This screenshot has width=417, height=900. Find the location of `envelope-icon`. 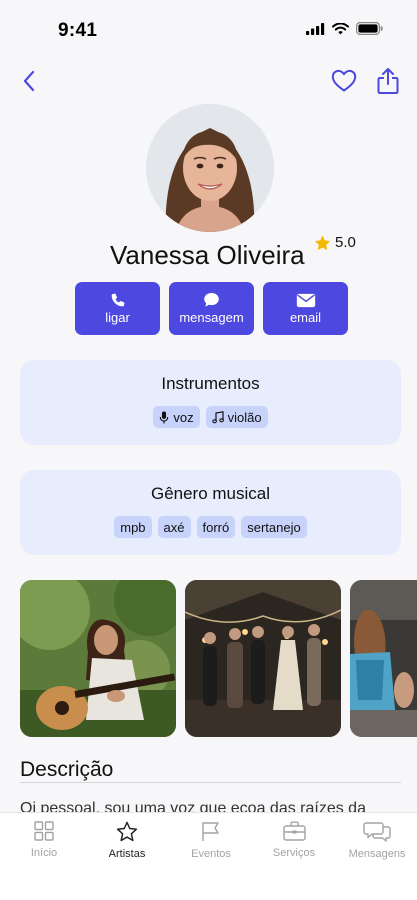

envelope-icon is located at coordinates (305, 300).